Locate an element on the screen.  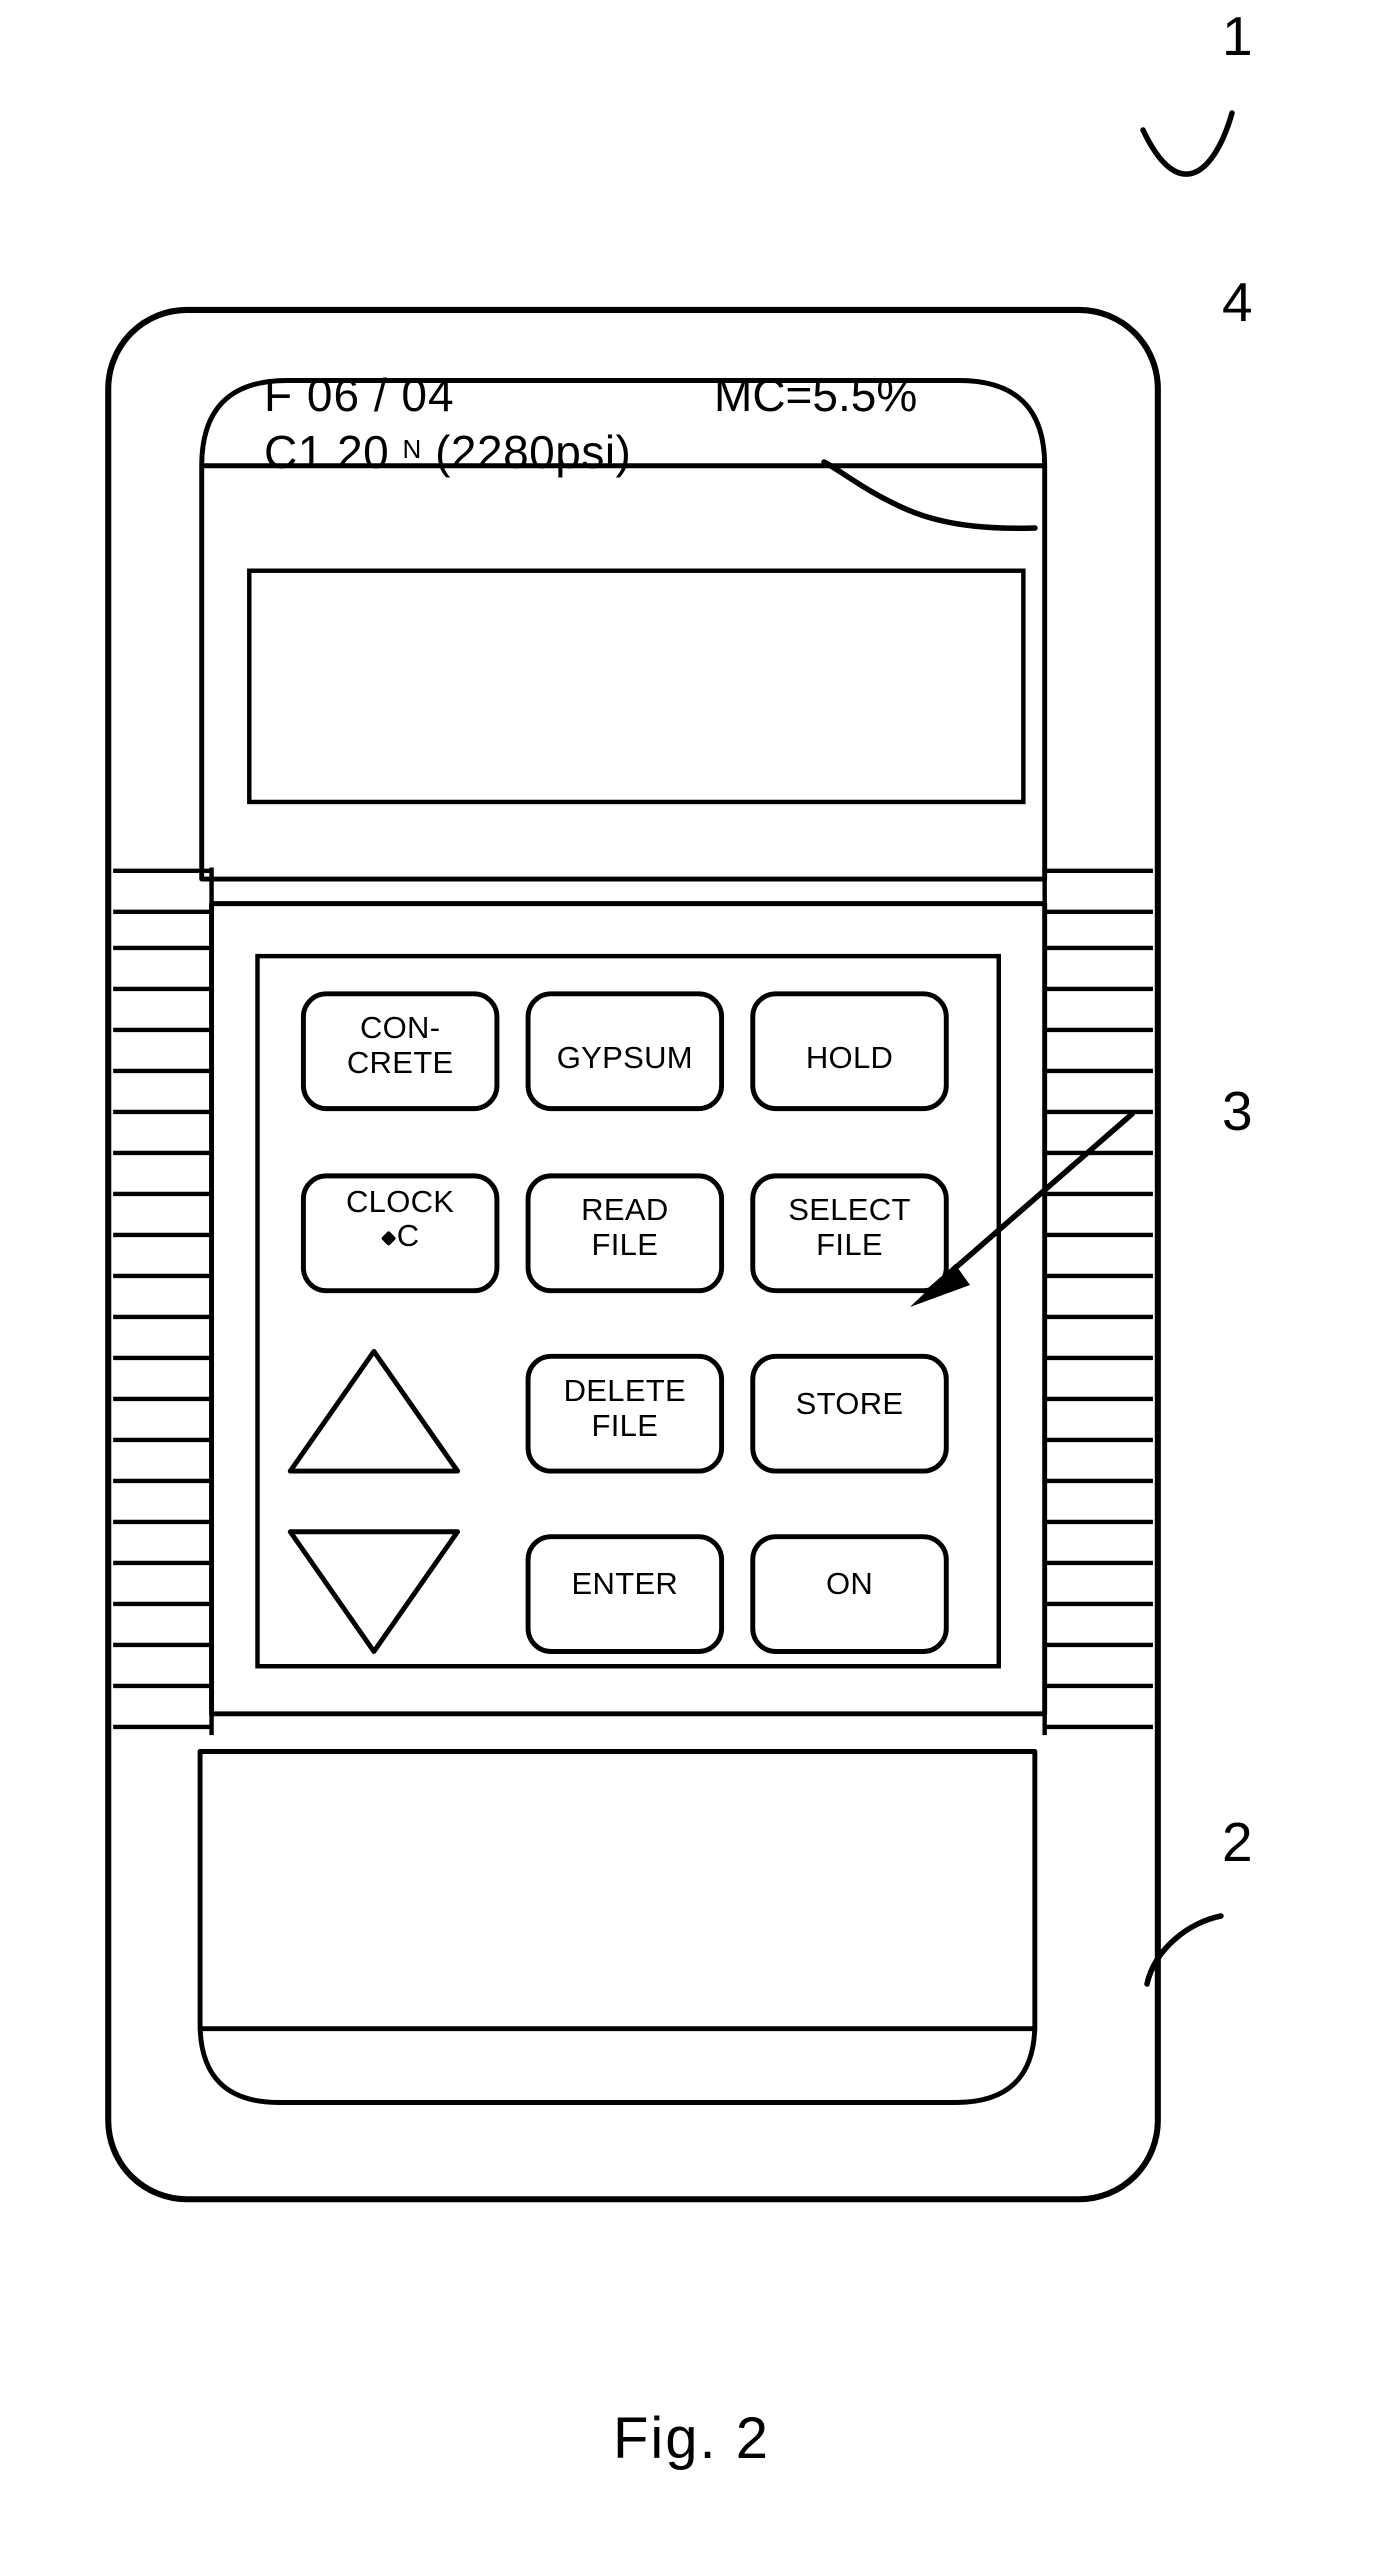
key-label-concrete: CON- CRETE is located at coordinates (400, 1045).